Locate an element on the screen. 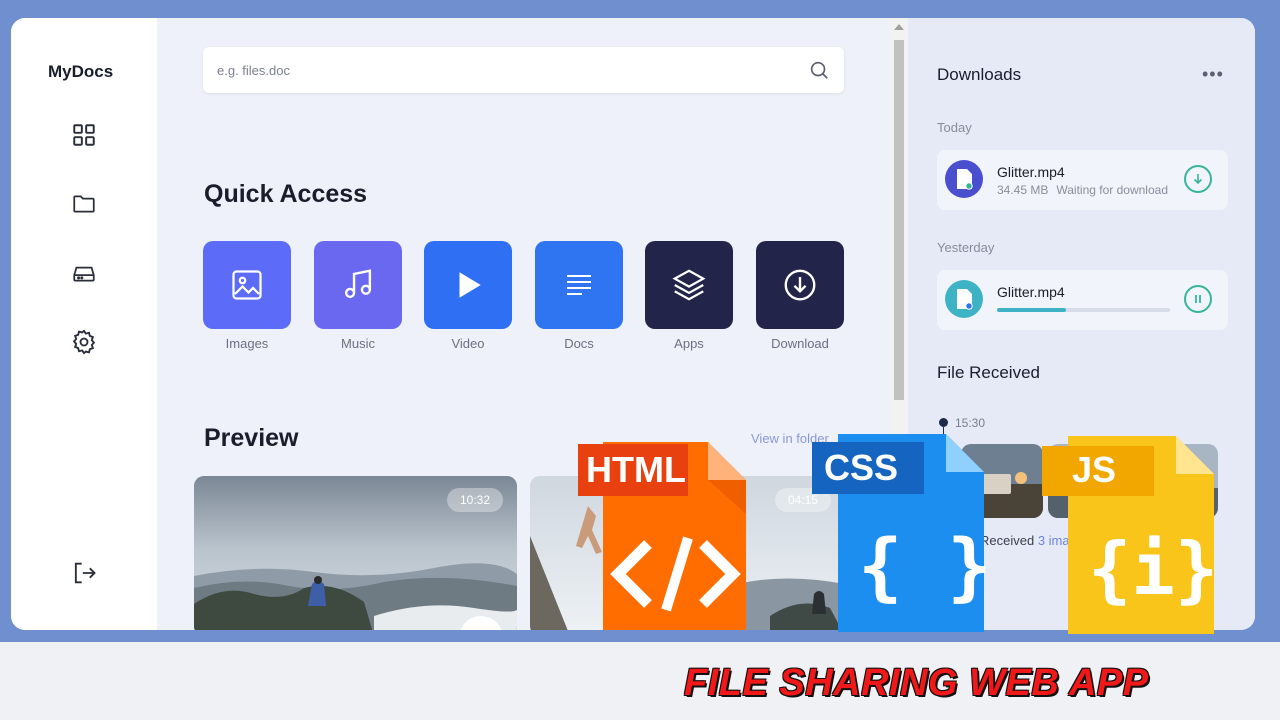 Image resolution: width=1280 pixels, height=720 pixels. css-file-badge: CSS { } is located at coordinates (902, 534).